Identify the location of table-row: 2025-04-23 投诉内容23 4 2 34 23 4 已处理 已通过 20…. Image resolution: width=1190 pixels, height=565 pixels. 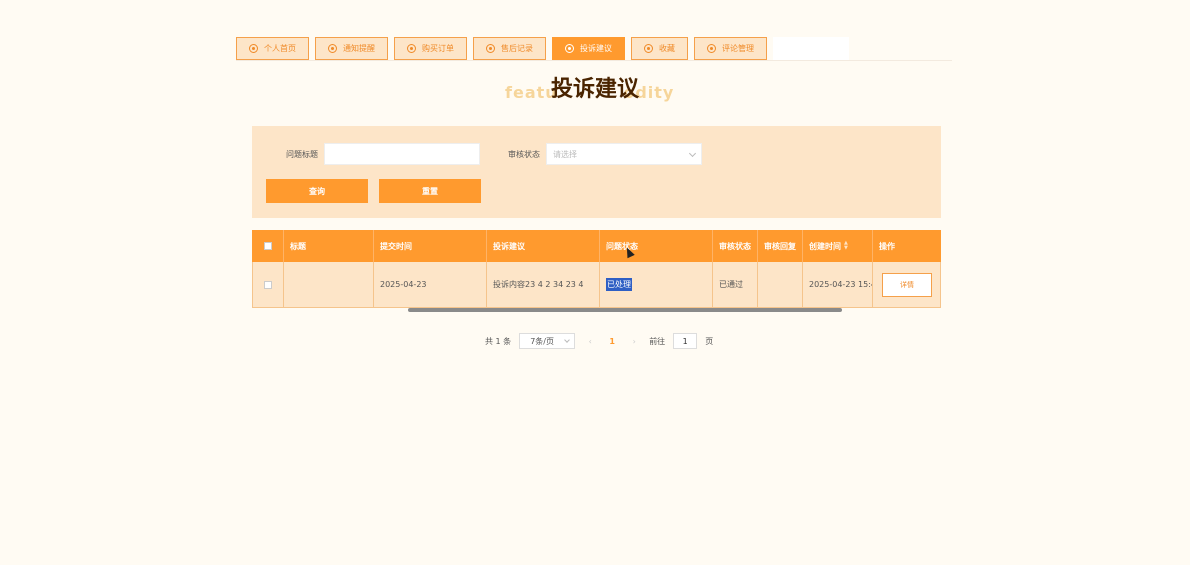
(596, 285).